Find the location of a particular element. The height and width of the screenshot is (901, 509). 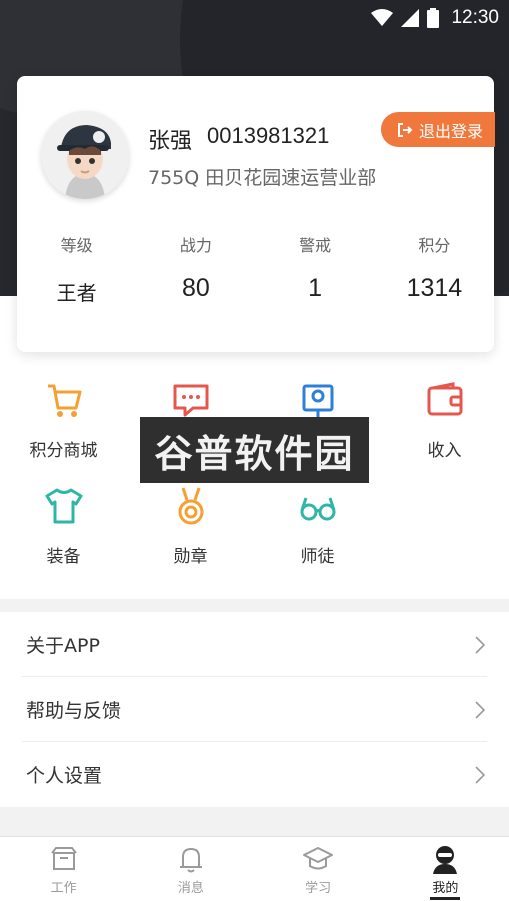

feature-income: 收入 is located at coordinates (444, 420).